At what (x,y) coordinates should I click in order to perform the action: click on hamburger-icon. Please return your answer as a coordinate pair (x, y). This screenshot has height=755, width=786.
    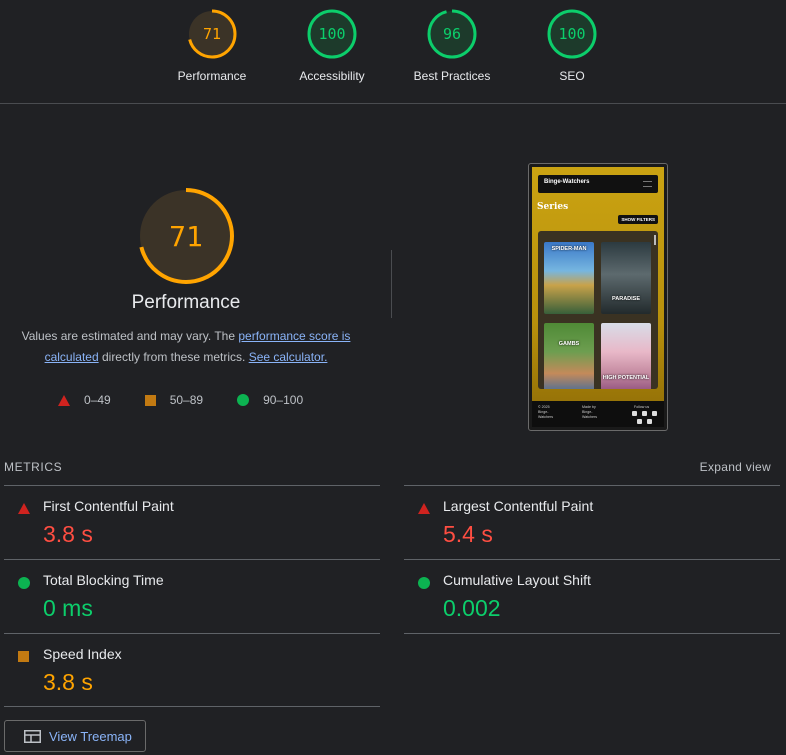
    Looking at the image, I should click on (647, 184).